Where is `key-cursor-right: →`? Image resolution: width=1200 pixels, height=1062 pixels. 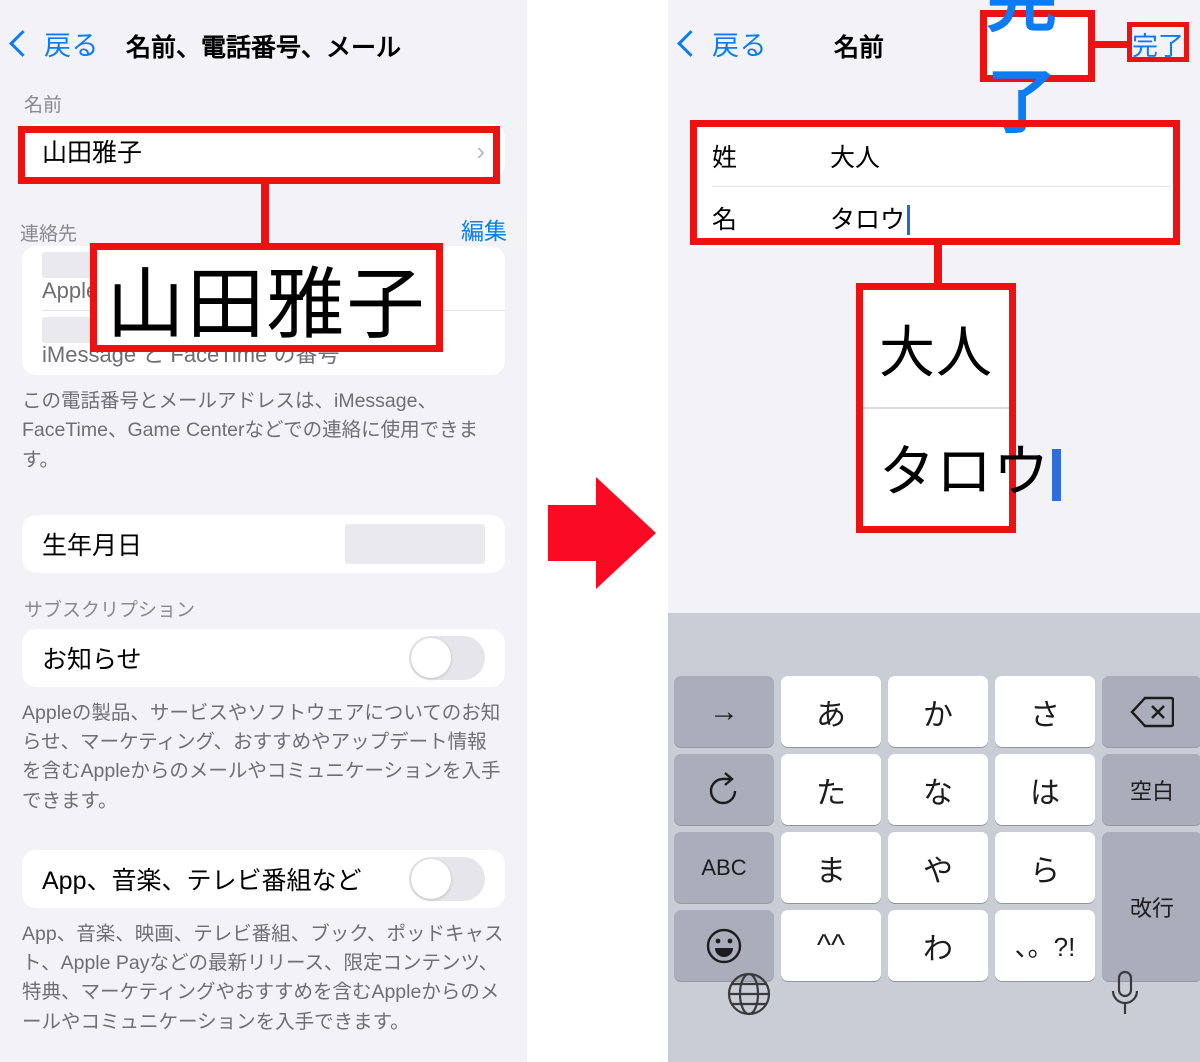
key-cursor-right: → is located at coordinates (724, 711).